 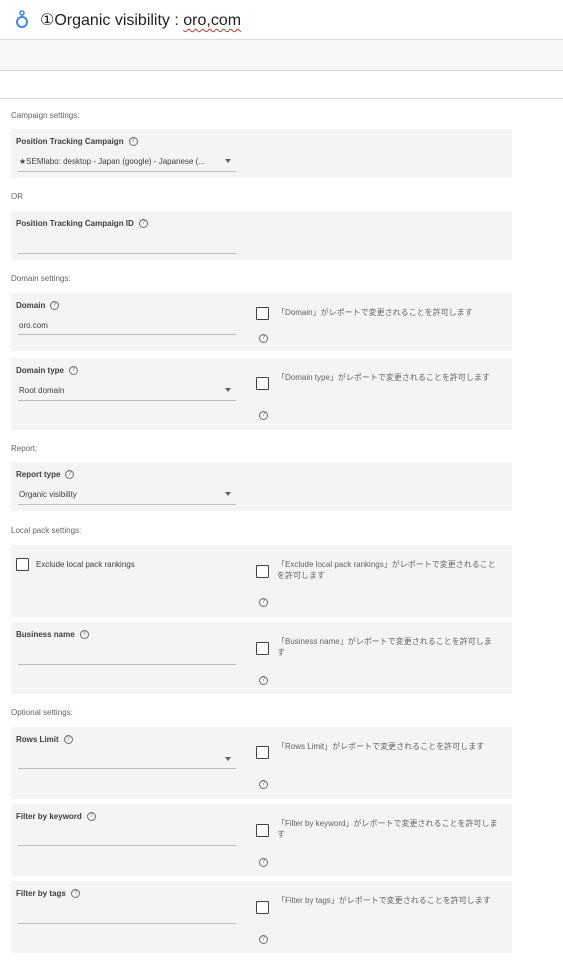 What do you see at coordinates (41, 390) in the screenshot?
I see `domain-type-select-value: Root domain` at bounding box center [41, 390].